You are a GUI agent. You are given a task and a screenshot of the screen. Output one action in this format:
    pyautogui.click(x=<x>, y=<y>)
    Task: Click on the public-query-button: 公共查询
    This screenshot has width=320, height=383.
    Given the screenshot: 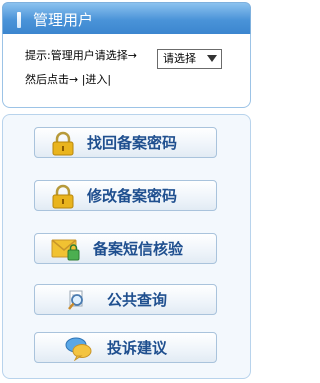 What is the action you would take?
    pyautogui.click(x=125, y=299)
    